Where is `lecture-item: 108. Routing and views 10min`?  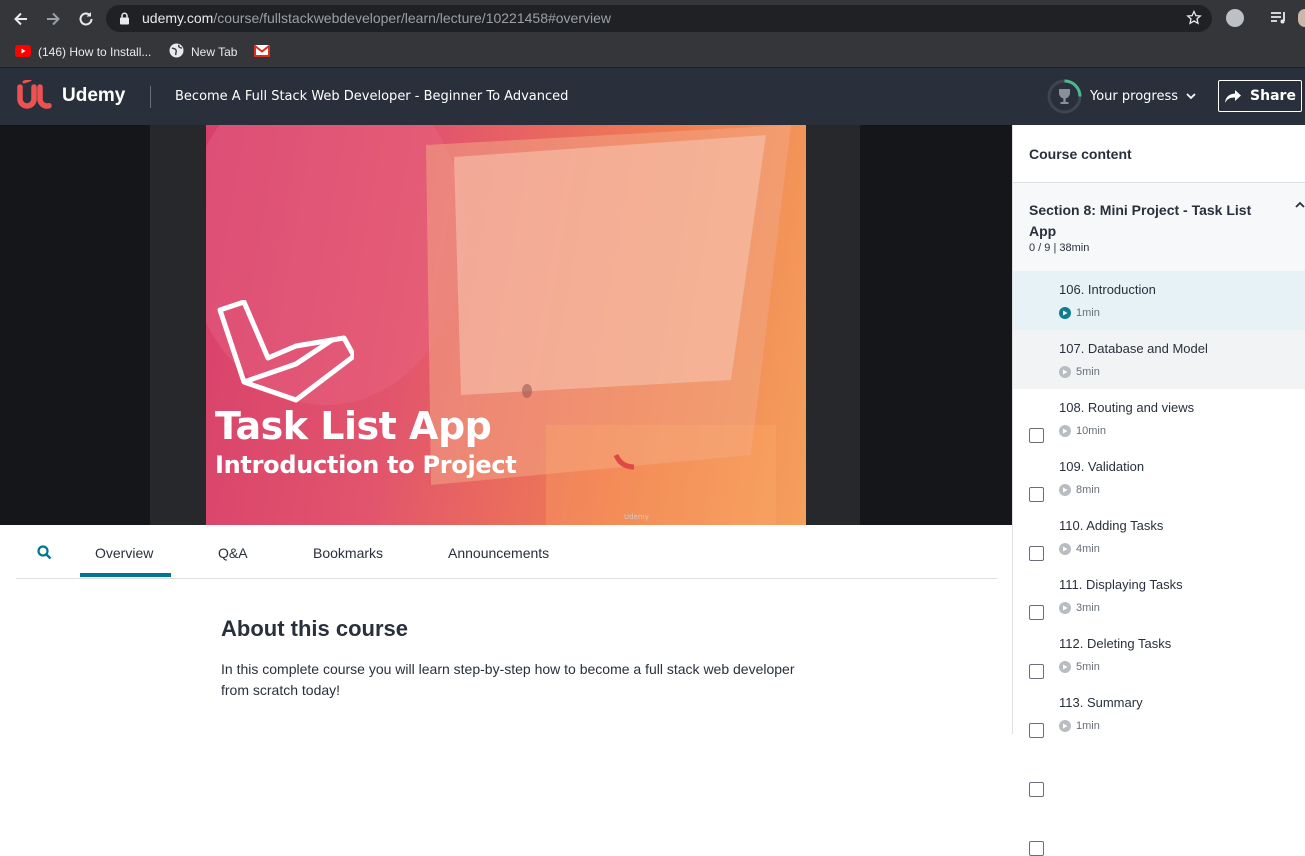
lecture-item: 108. Routing and views 10min is located at coordinates (1159, 475).